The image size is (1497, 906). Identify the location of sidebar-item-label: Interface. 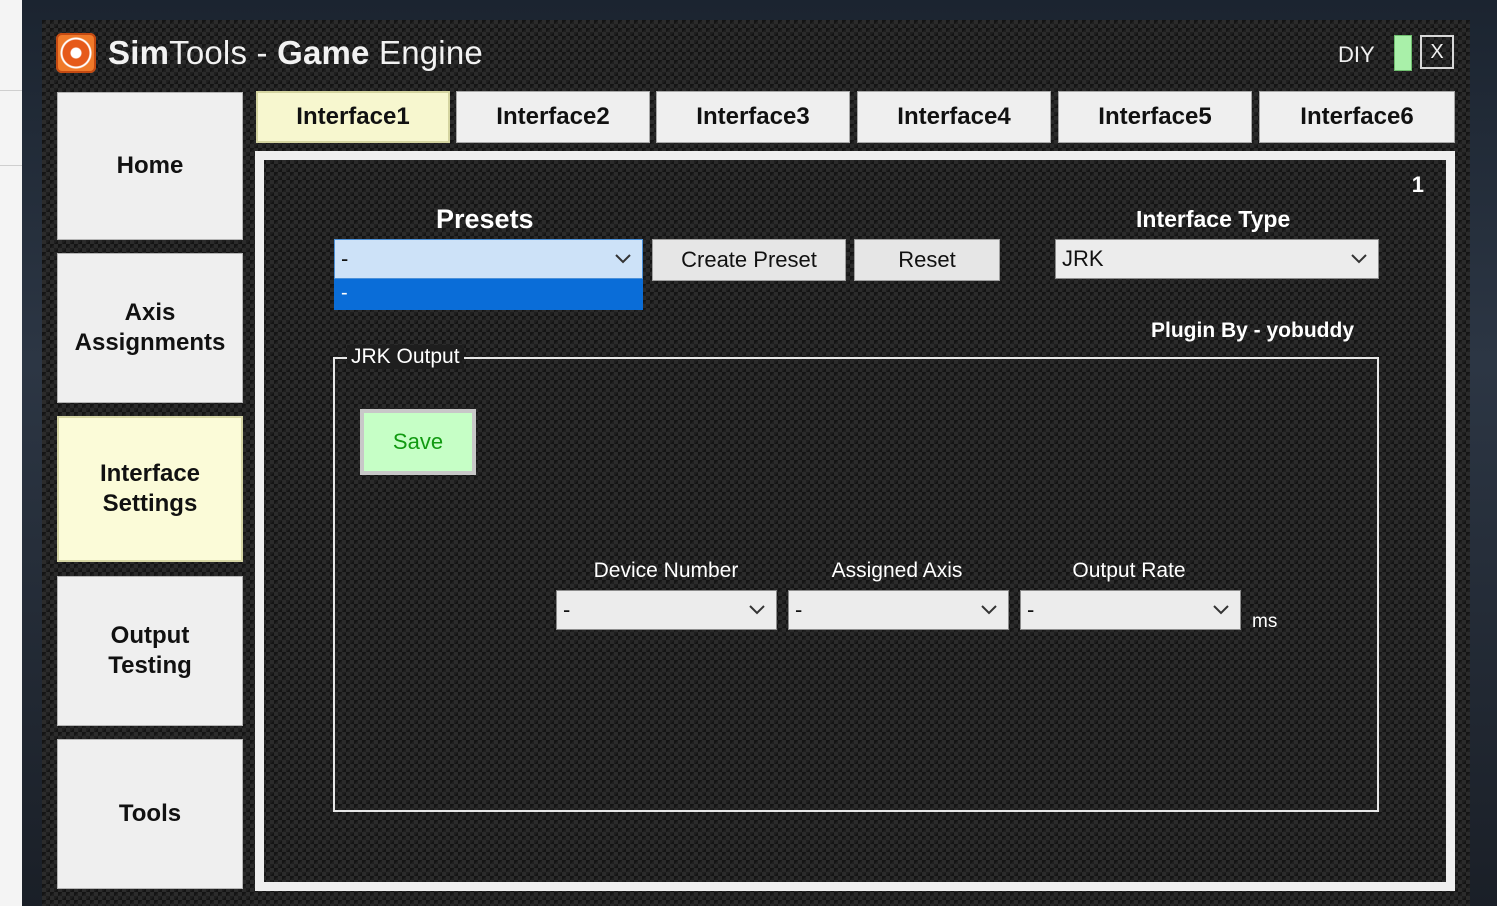
(150, 473).